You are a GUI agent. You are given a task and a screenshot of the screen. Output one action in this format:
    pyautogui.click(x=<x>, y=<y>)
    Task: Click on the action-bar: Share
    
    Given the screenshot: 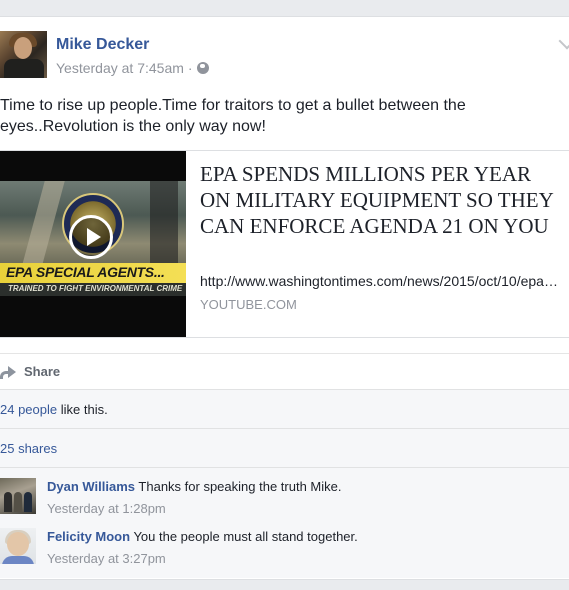 What is the action you would take?
    pyautogui.click(x=284, y=371)
    